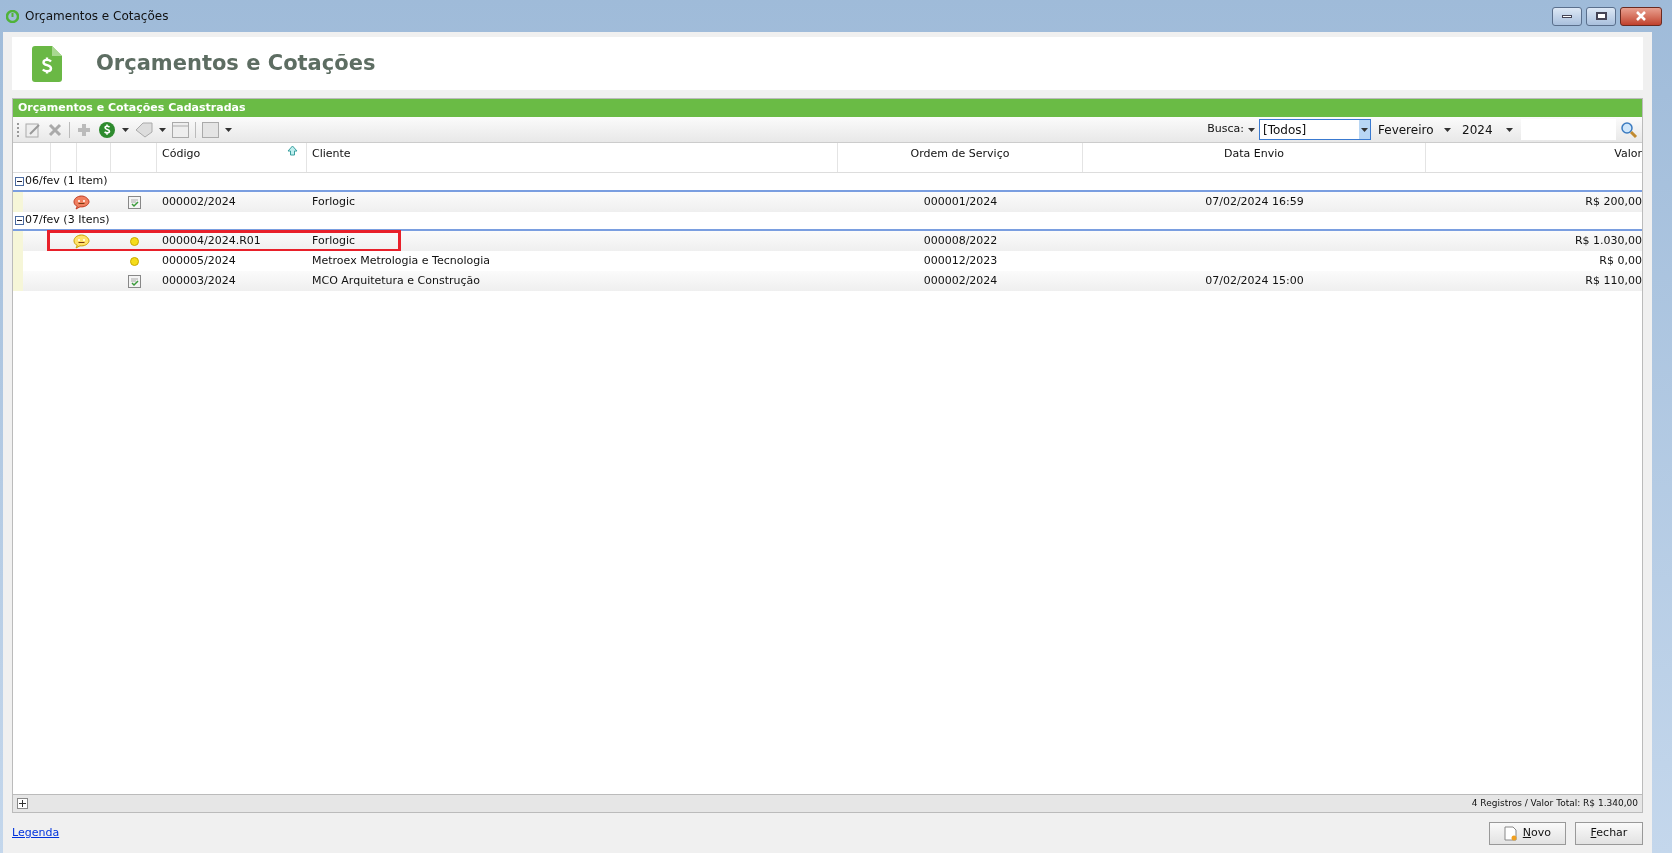 This screenshot has height=853, width=1672. I want to click on dollar-circle-icon, so click(107, 129).